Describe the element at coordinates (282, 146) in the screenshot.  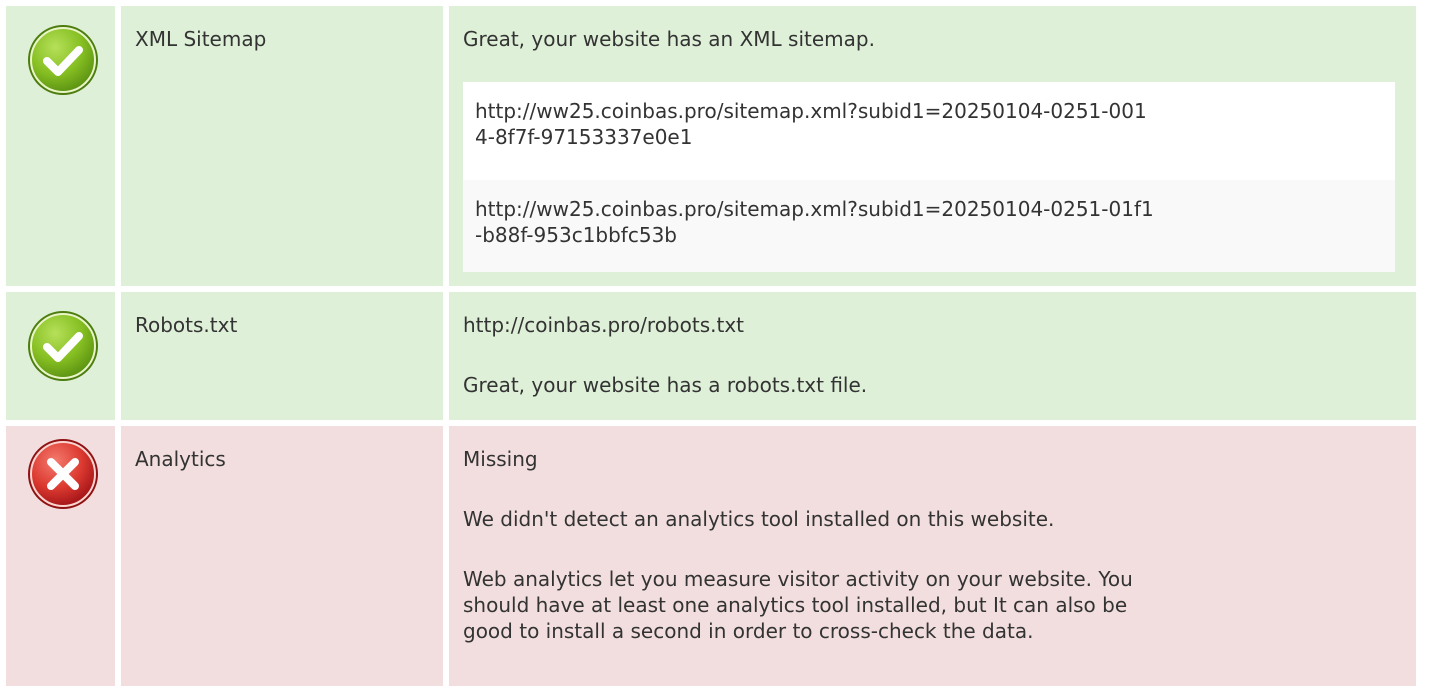
I see `label-cell: XML Sitemap` at that location.